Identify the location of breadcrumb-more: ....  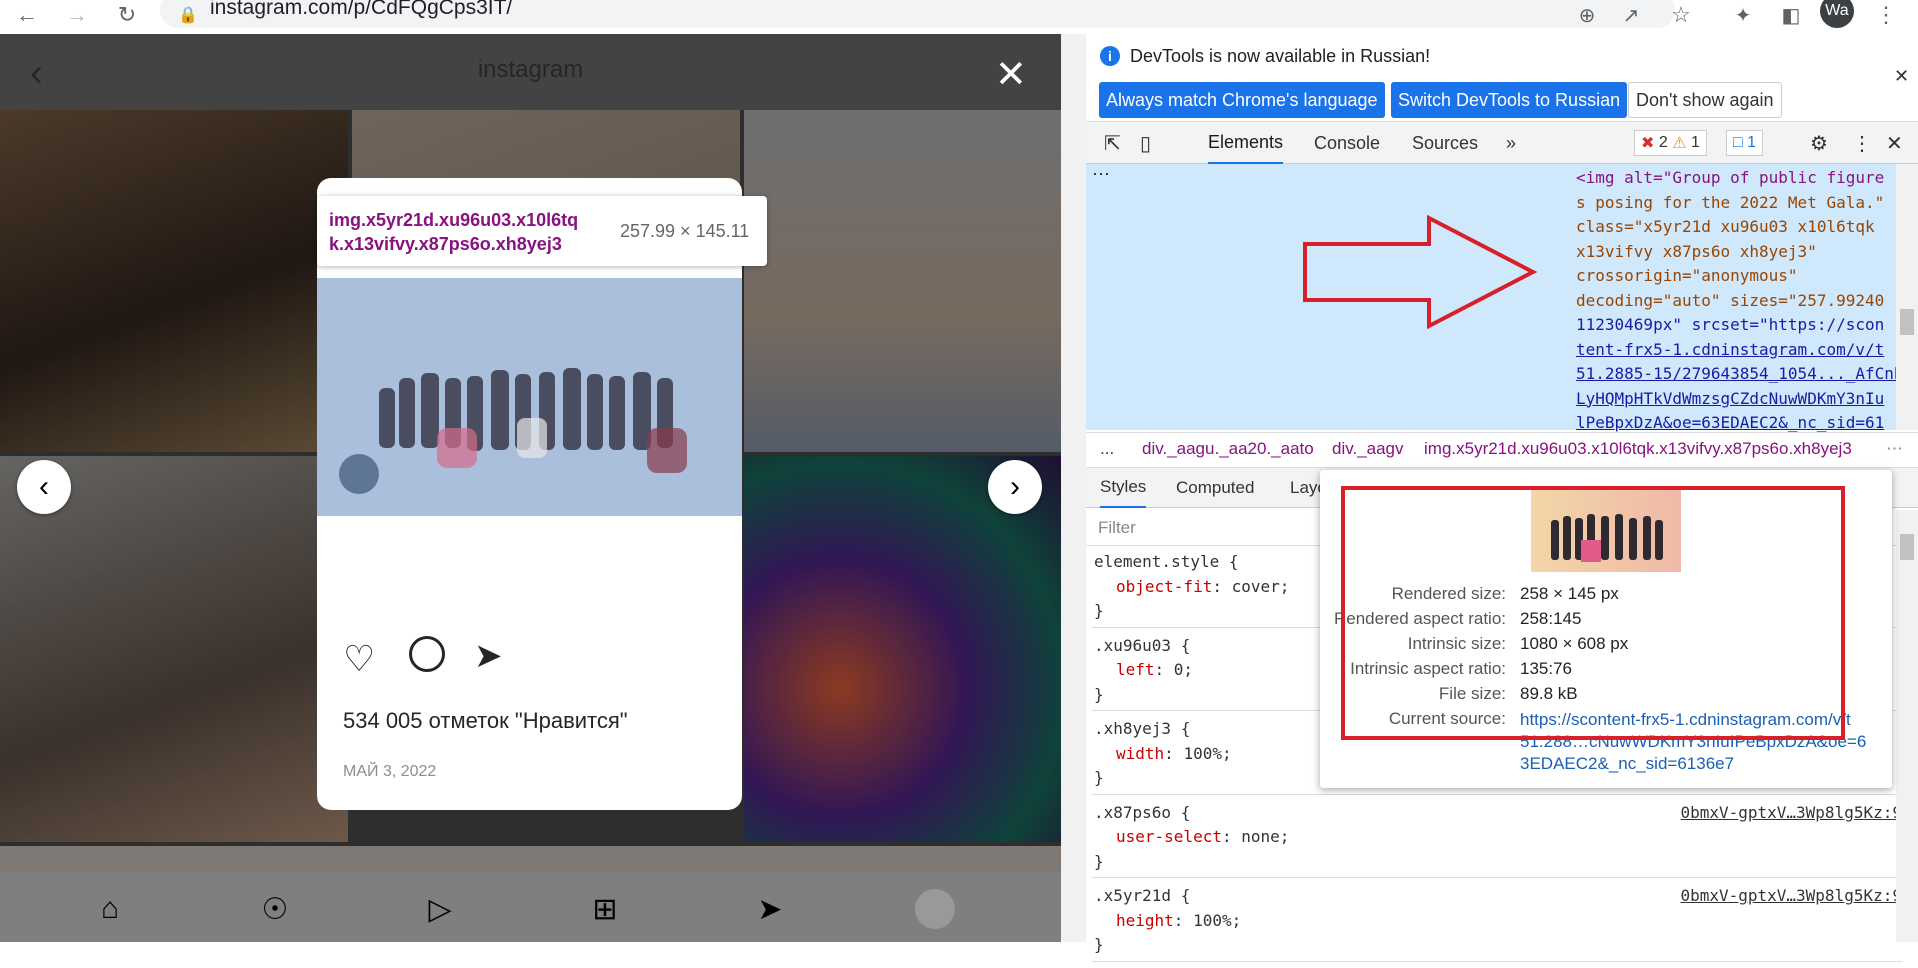
(1107, 449).